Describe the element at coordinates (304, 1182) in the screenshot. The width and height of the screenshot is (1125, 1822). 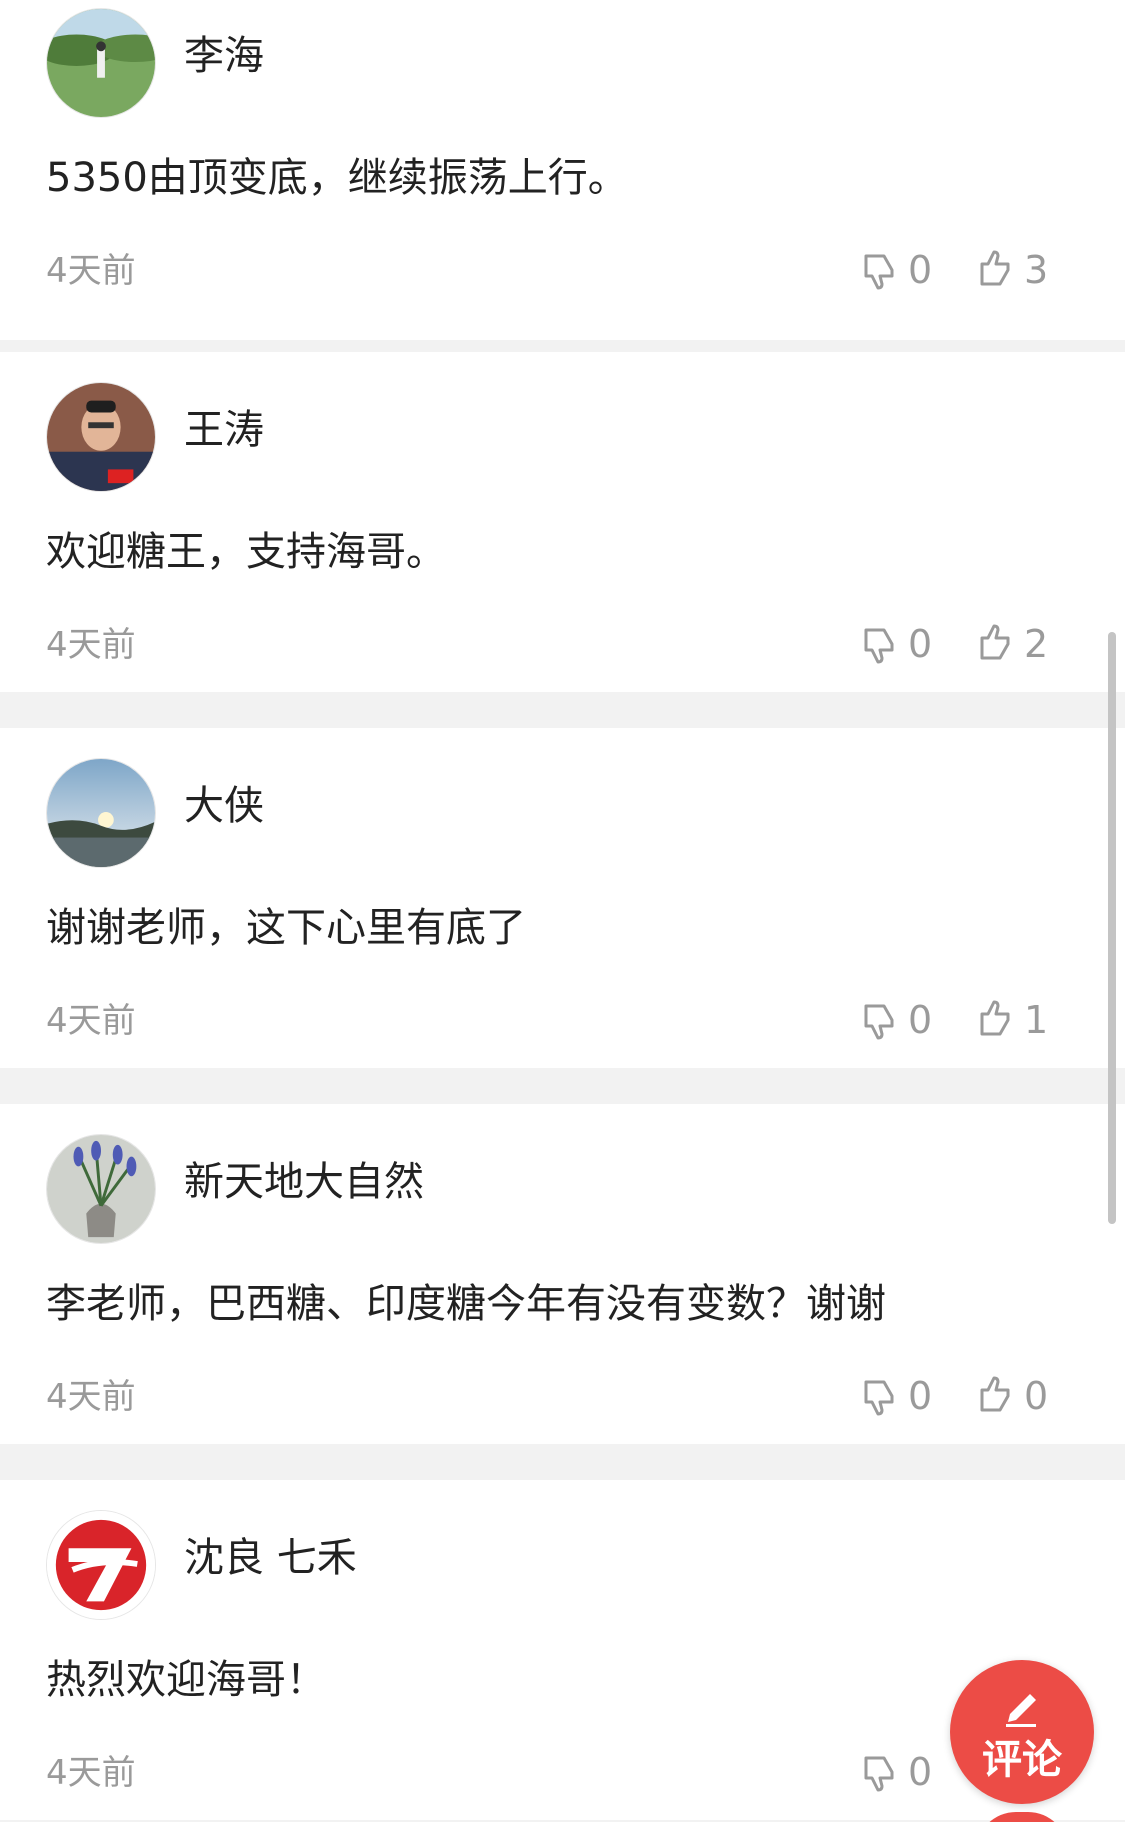
I see `username: 新天地大自然` at that location.